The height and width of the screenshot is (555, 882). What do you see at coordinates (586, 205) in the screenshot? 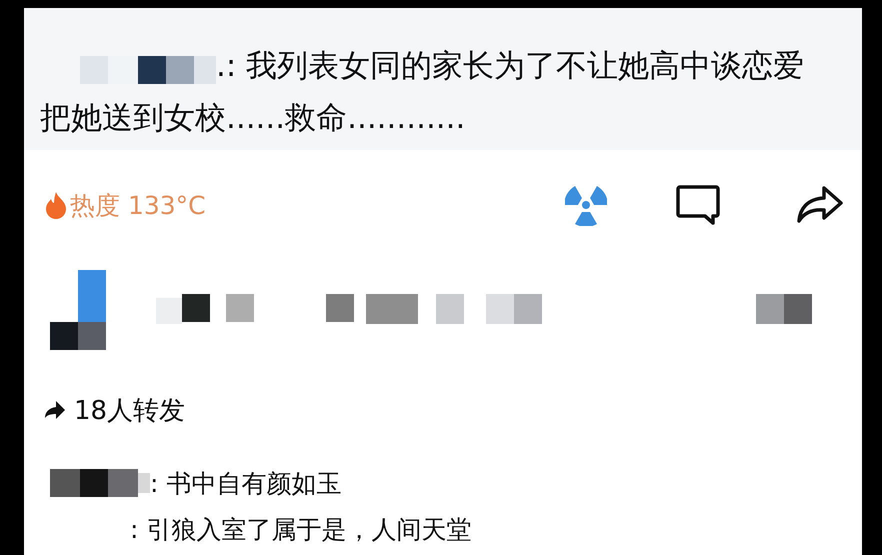
I see `radiation-icon` at bounding box center [586, 205].